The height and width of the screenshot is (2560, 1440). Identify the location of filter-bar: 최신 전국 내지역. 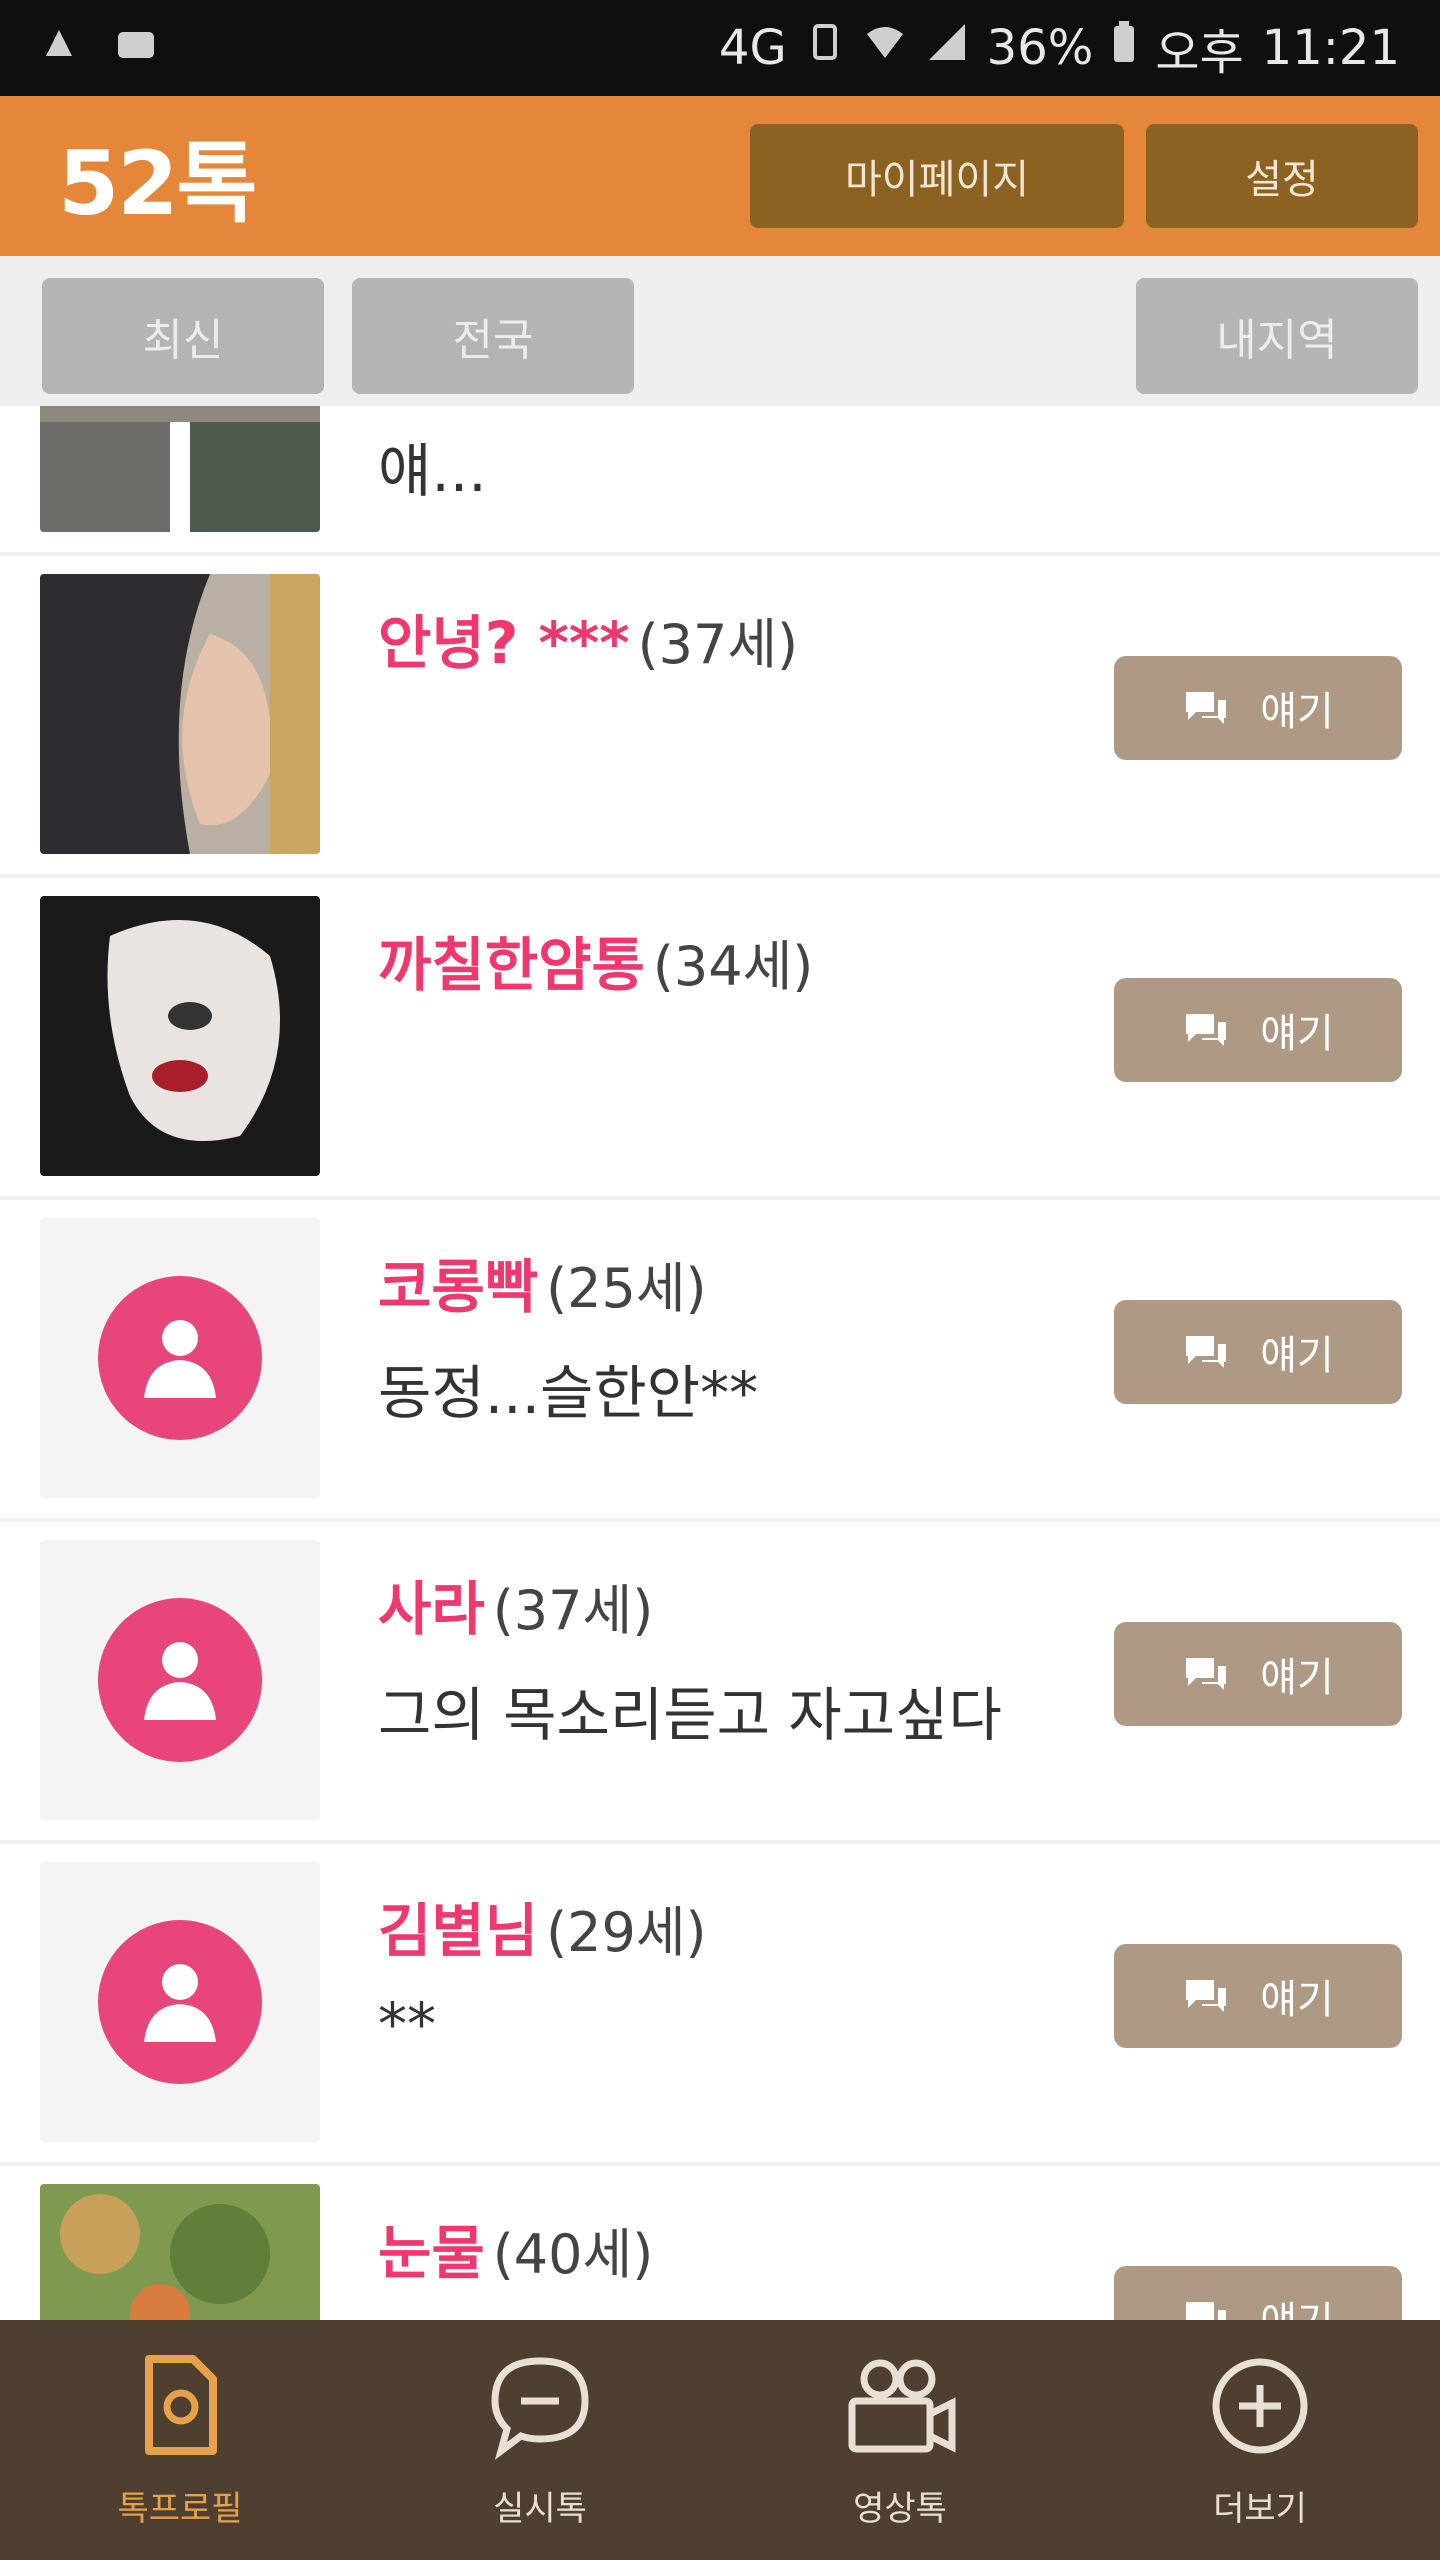
(720, 331).